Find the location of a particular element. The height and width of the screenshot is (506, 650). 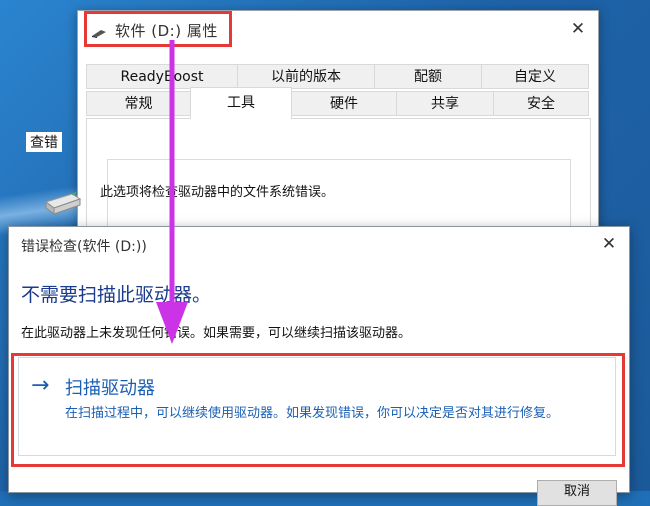

error-checking-description: 此选项将检查驱动器中的文件系统错误。 is located at coordinates (217, 192).